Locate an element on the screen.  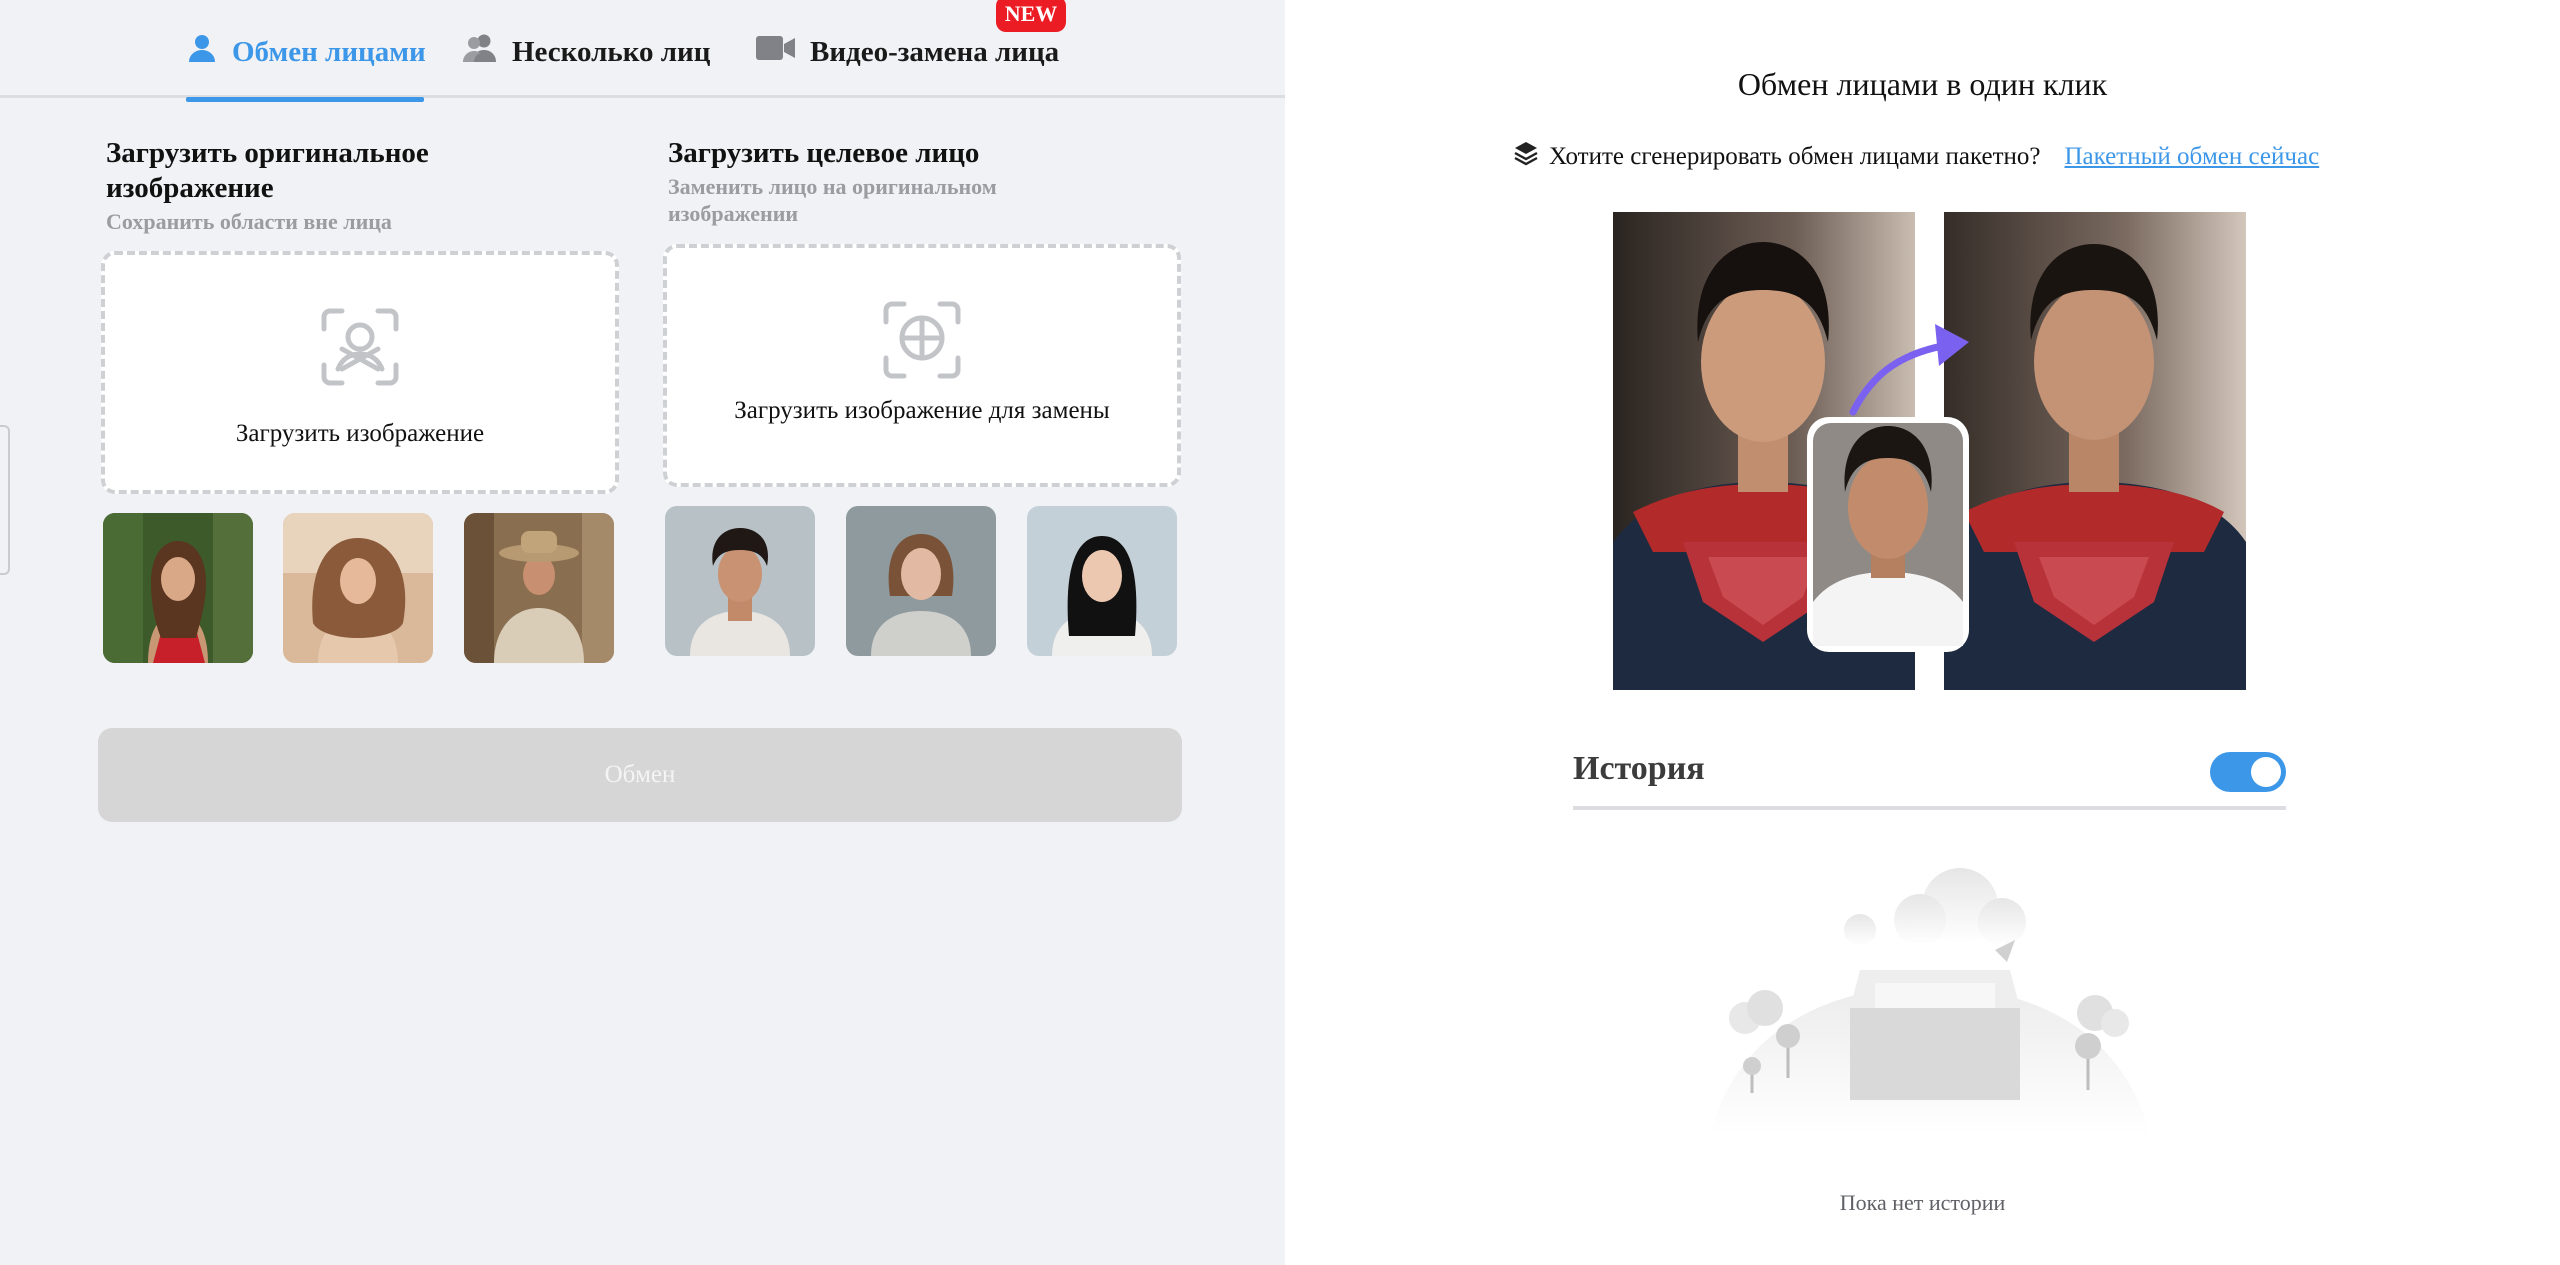
sample-thumb-woman-red-dress is located at coordinates (178, 588).